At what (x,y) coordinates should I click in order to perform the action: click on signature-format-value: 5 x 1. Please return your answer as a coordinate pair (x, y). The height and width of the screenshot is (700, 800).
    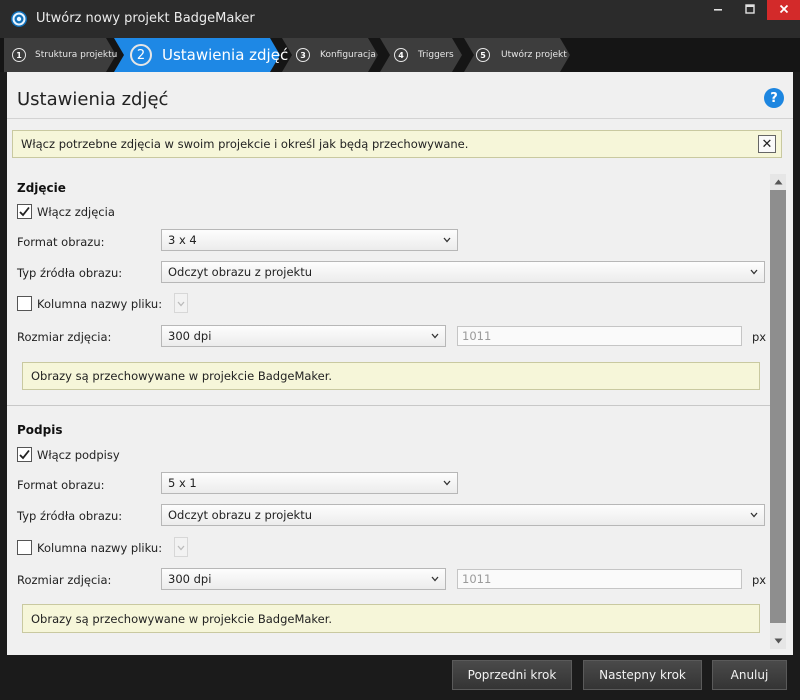
    Looking at the image, I should click on (182, 483).